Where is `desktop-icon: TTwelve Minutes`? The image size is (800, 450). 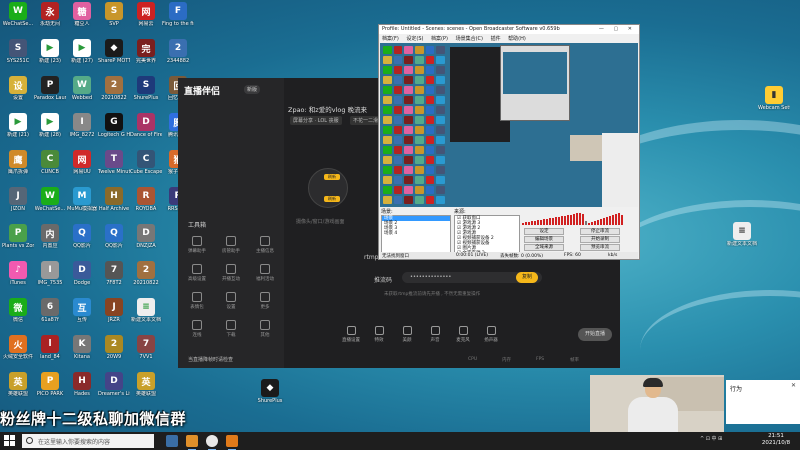 desktop-icon: TTwelve Minutes is located at coordinates (114, 167).